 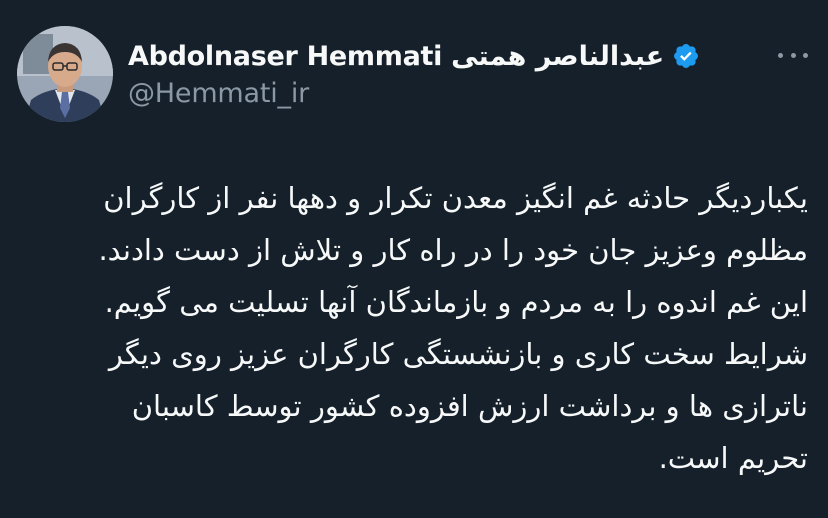 I want to click on avatar-image, so click(x=65, y=74).